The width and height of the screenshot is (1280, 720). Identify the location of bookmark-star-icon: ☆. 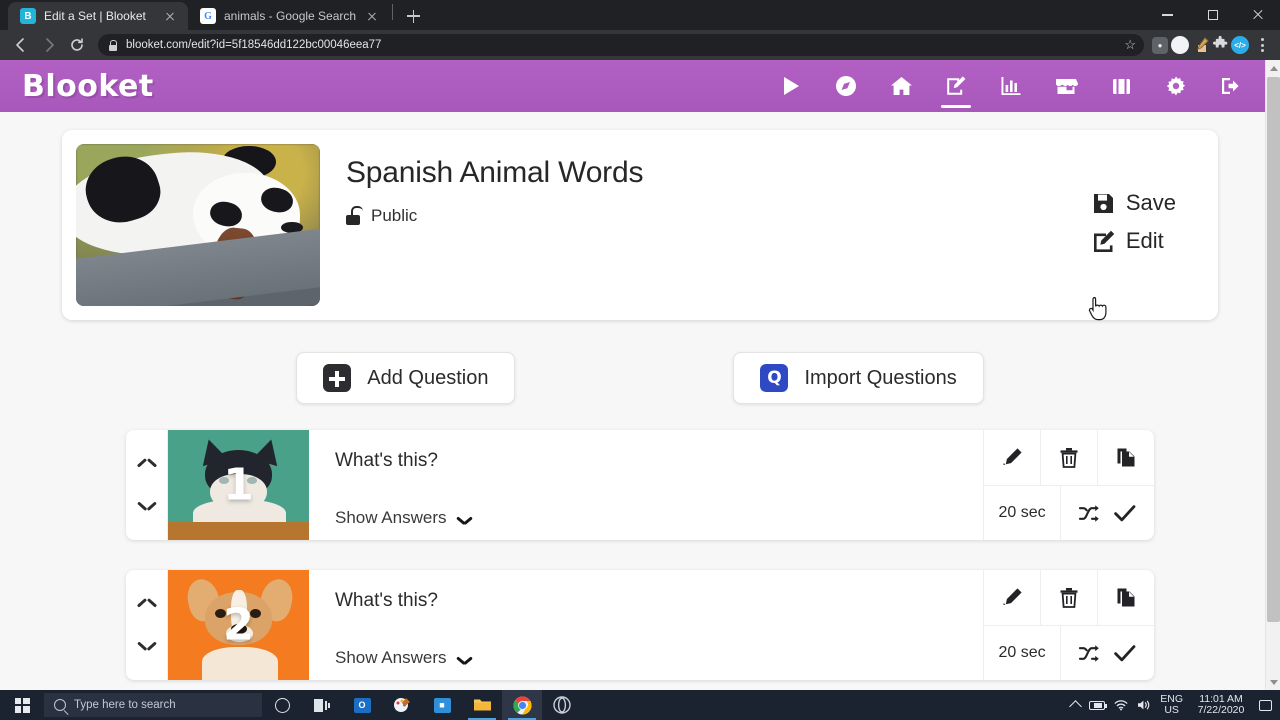
(1130, 45).